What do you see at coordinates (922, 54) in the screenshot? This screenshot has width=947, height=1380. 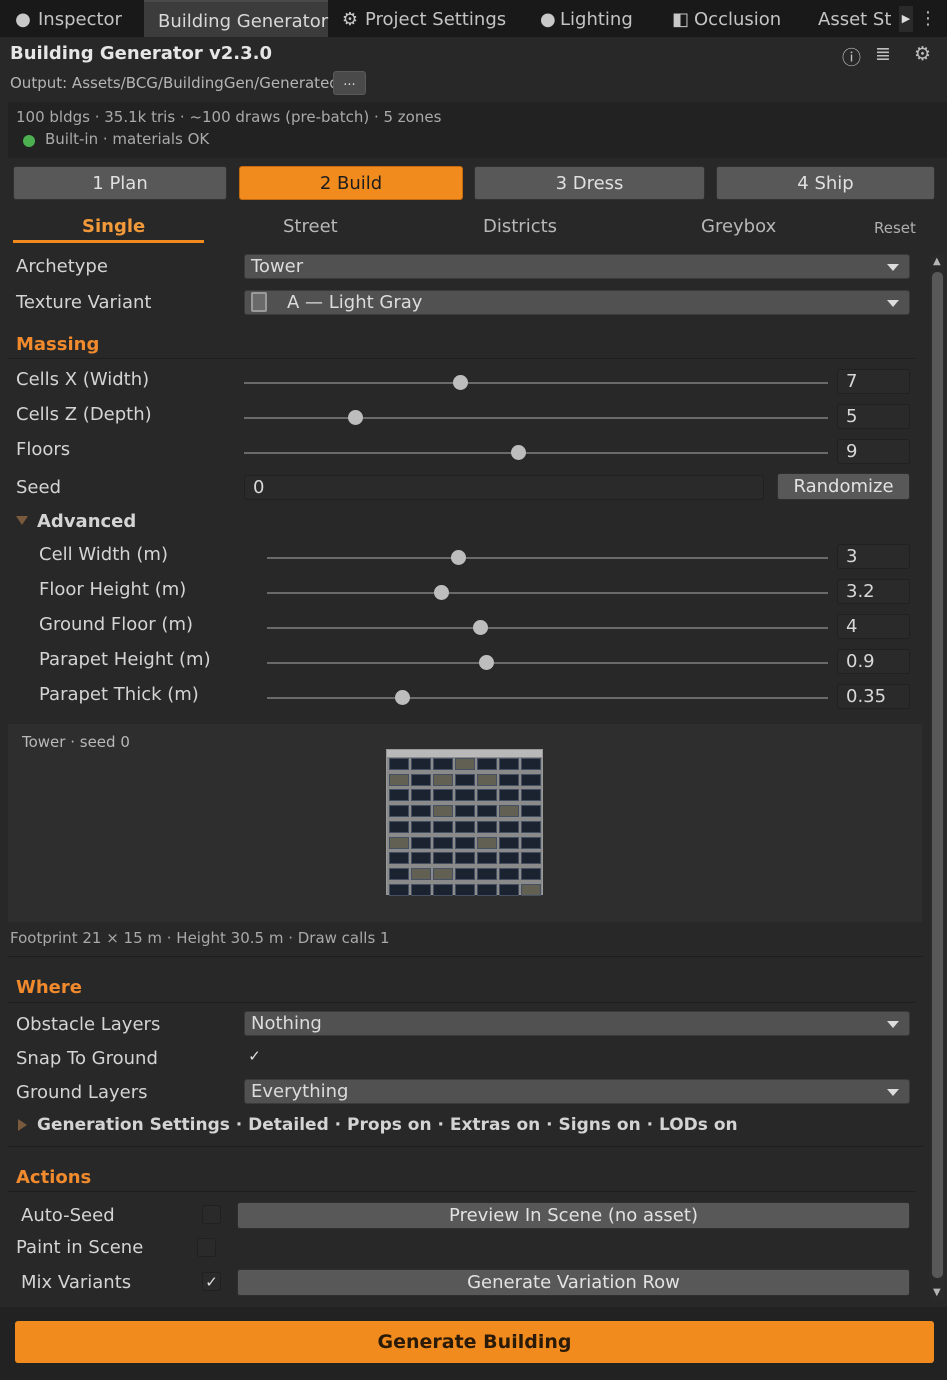 I see `settings-gear-icon: ⚙` at bounding box center [922, 54].